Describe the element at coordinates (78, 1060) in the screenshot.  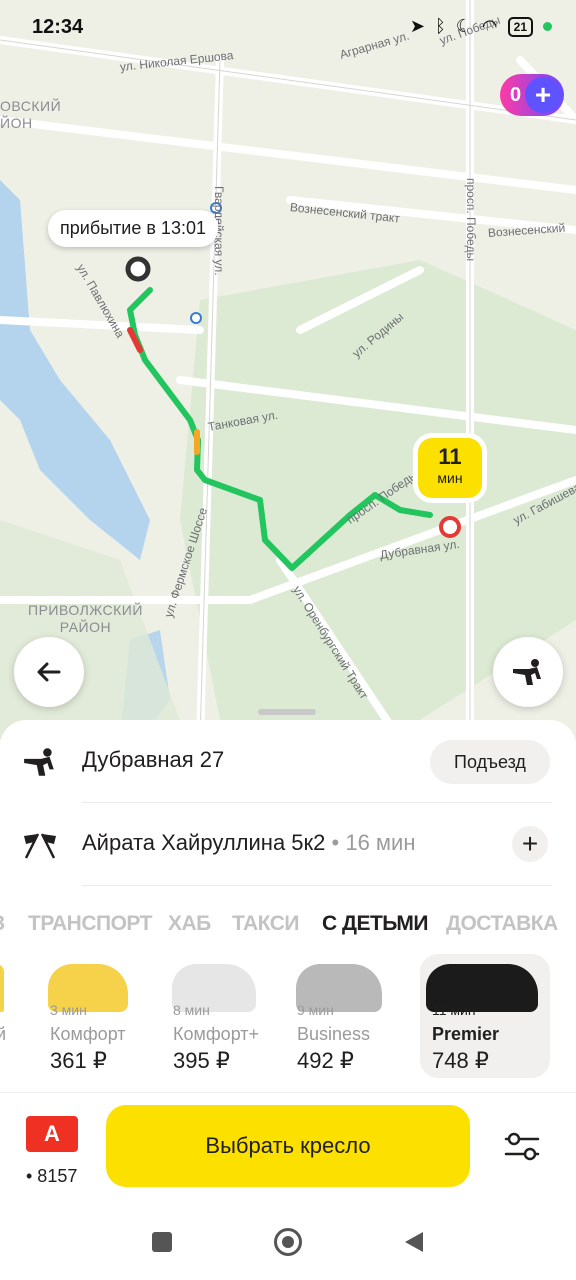
I see `tariff-price: 361 ₽` at that location.